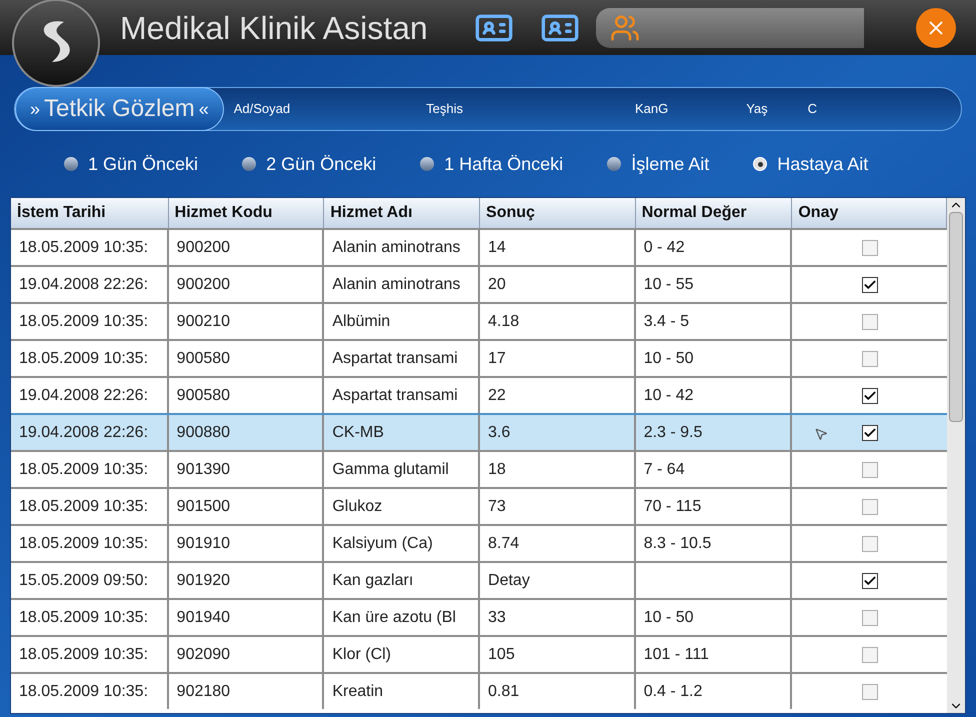 The width and height of the screenshot is (976, 717). What do you see at coordinates (504, 544) in the screenshot?
I see `table-cell-text: 8.74` at bounding box center [504, 544].